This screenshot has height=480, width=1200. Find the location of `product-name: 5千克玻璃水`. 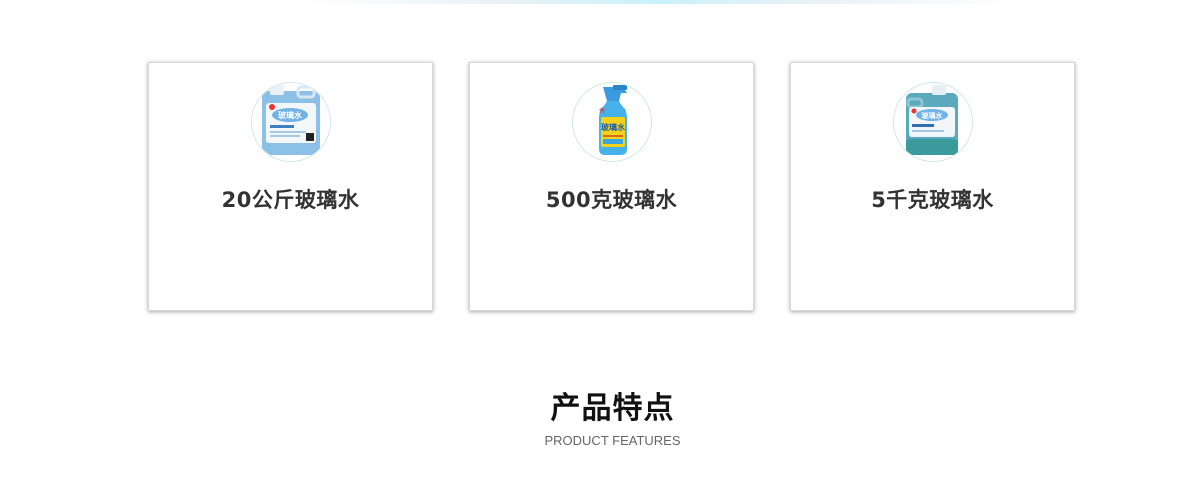

product-name: 5千克玻璃水 is located at coordinates (932, 199).